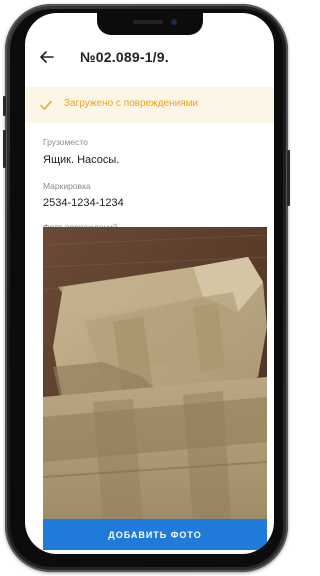 The width and height of the screenshot is (320, 576). Describe the element at coordinates (65, 142) in the screenshot. I see `cargo-label: Грузоместо` at that location.